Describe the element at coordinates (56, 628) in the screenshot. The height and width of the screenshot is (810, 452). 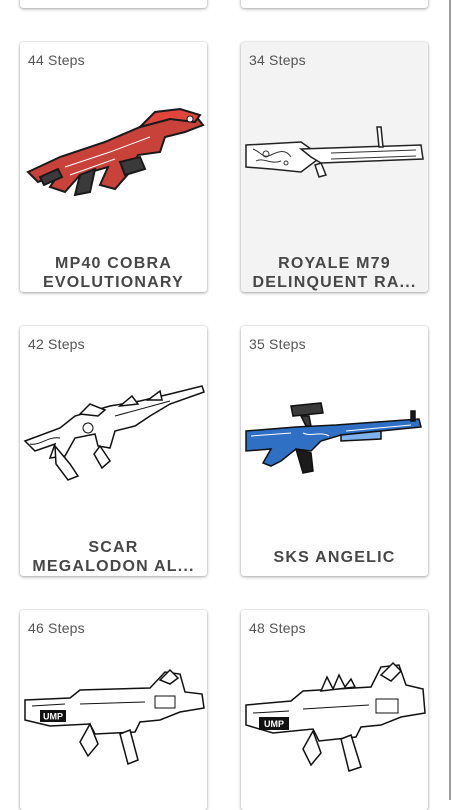
I see `steps-count: 46 Steps` at that location.